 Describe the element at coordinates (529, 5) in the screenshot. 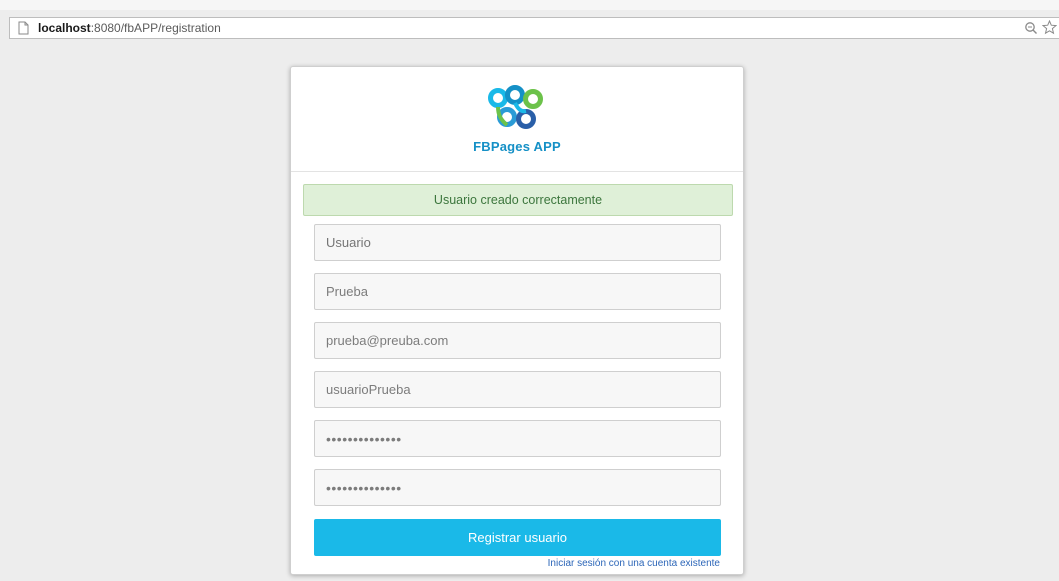

I see `browser-top-strip` at that location.